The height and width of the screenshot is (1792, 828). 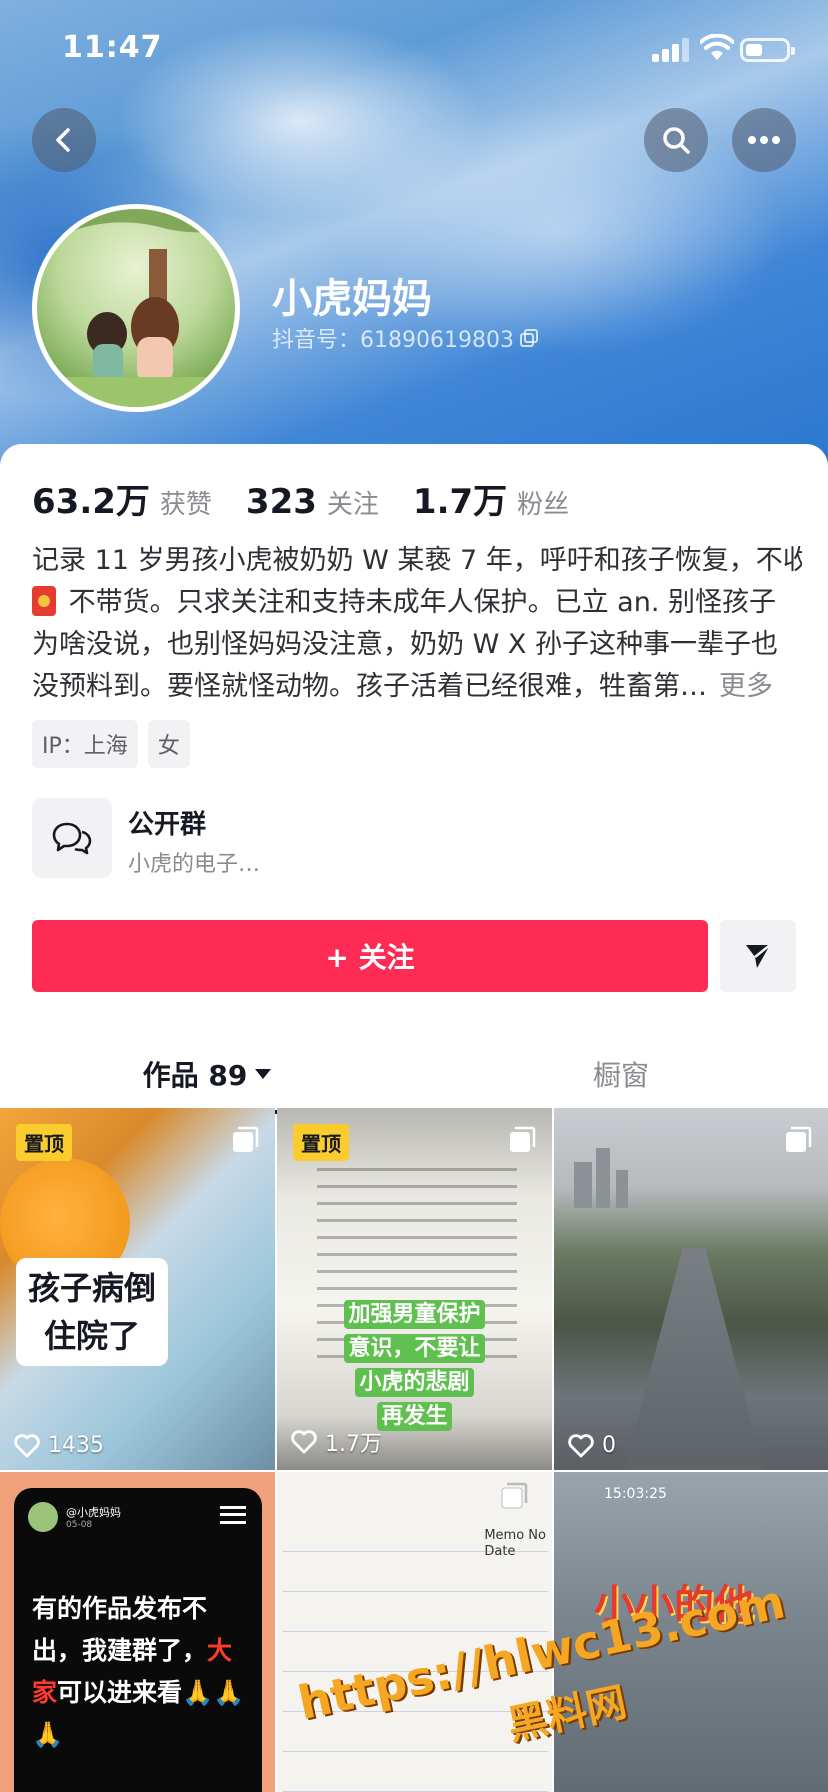 What do you see at coordinates (352, 299) in the screenshot?
I see `profile-nickname: 小虎妈妈` at bounding box center [352, 299].